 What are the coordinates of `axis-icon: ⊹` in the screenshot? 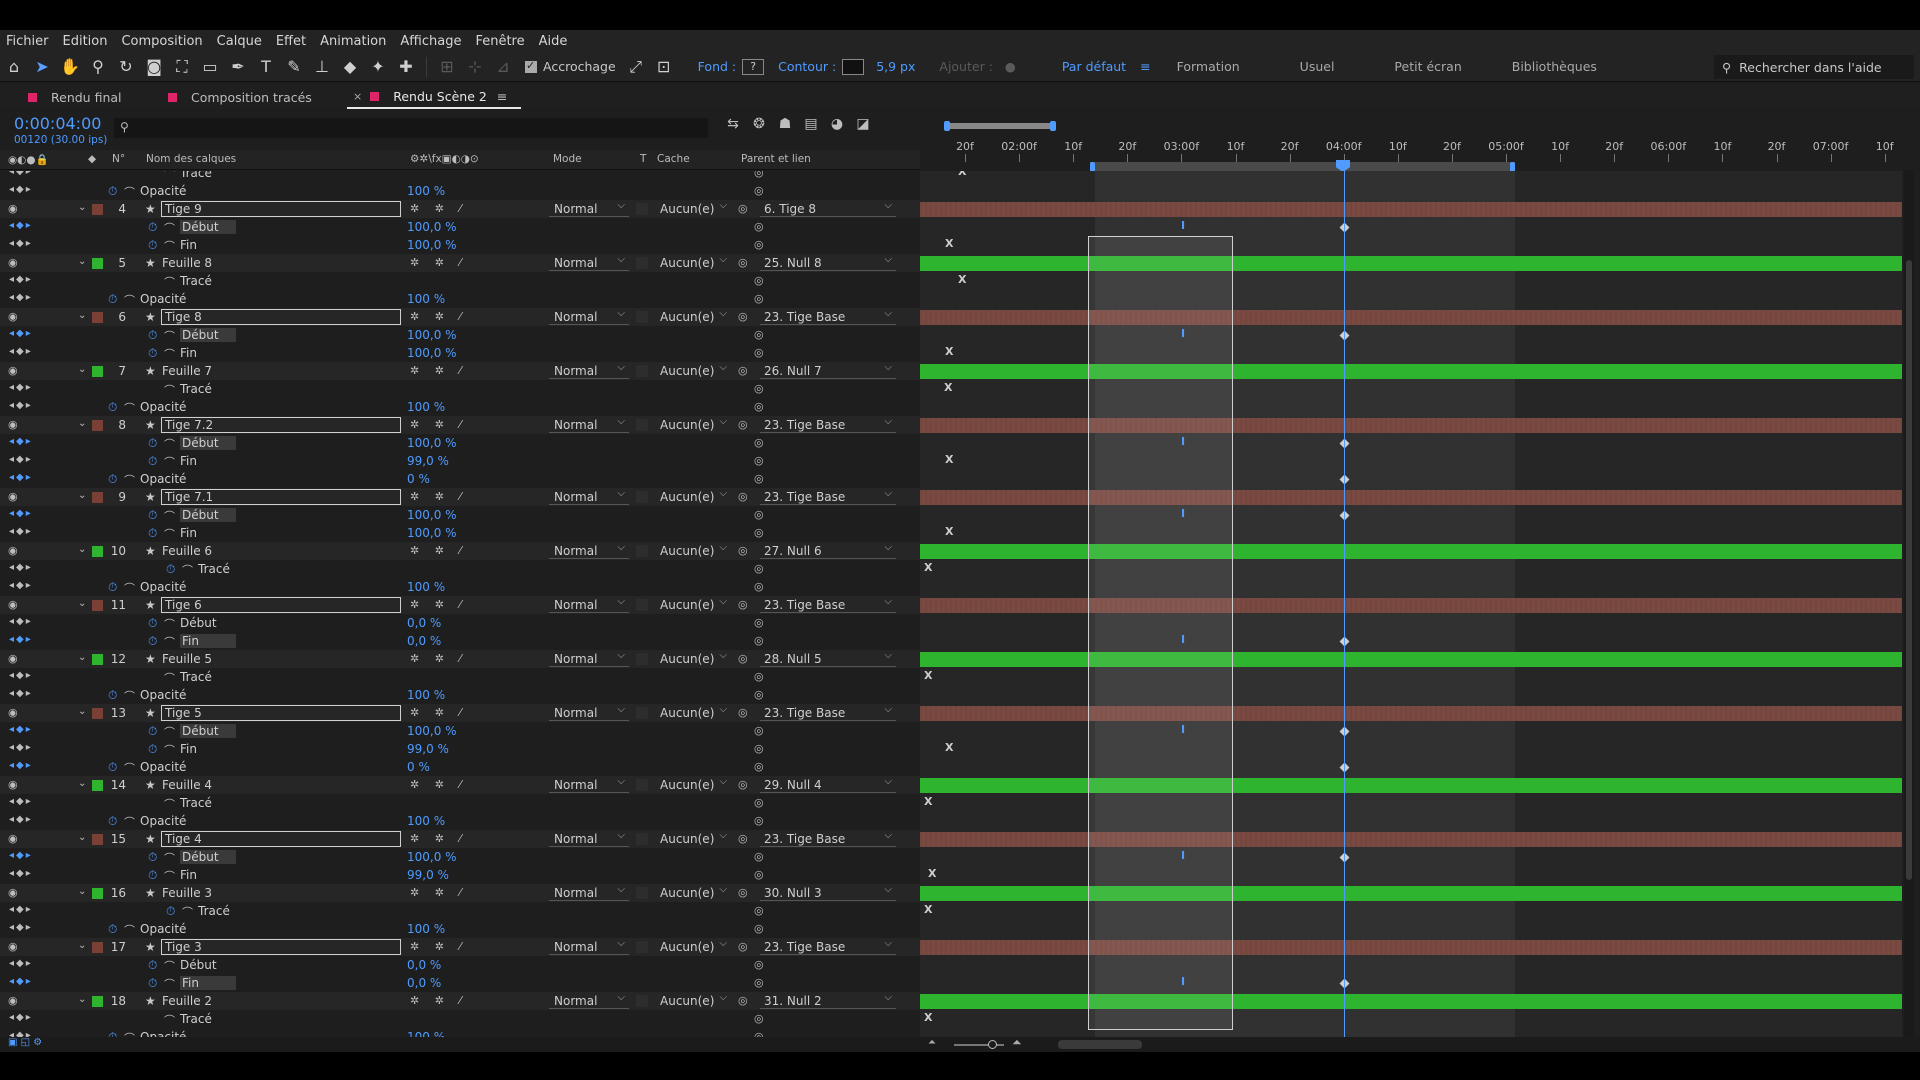 It's located at (475, 67).